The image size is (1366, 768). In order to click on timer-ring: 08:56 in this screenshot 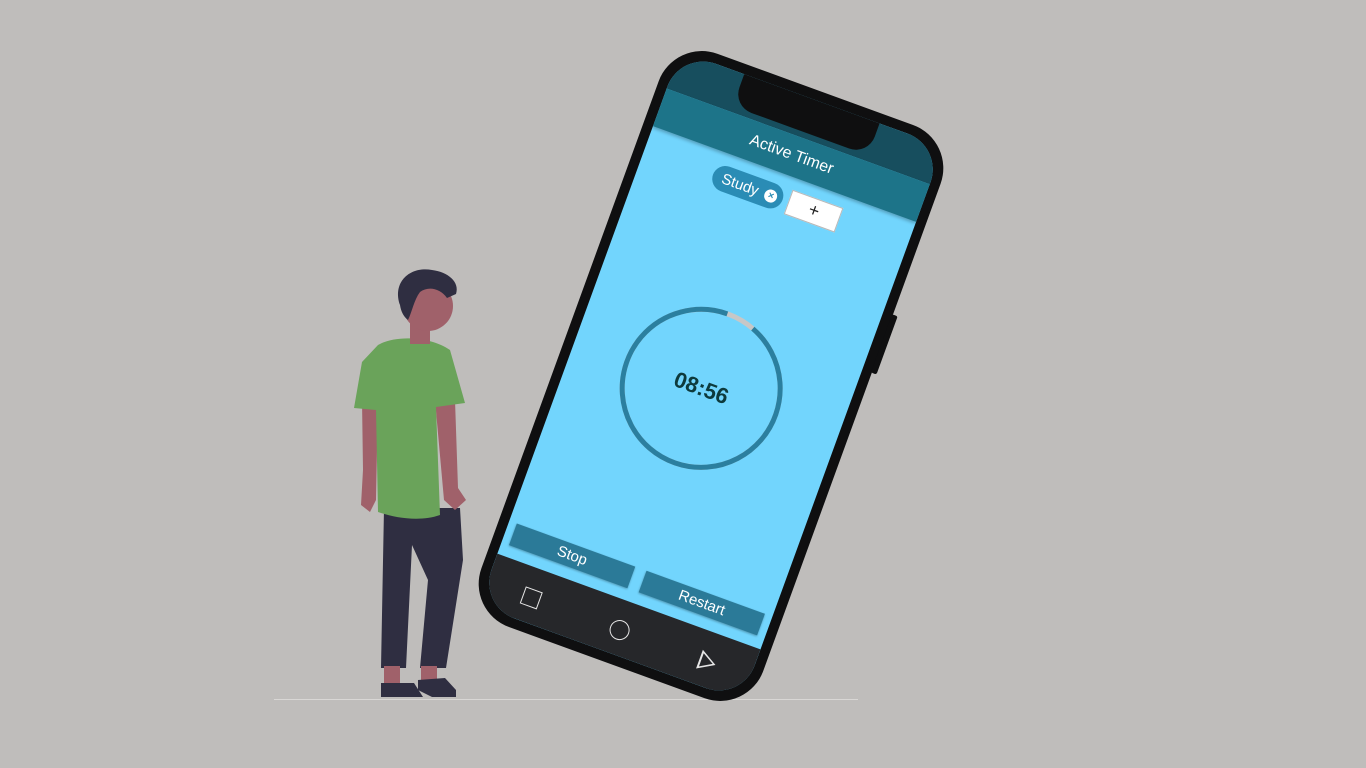, I will do `click(701, 388)`.